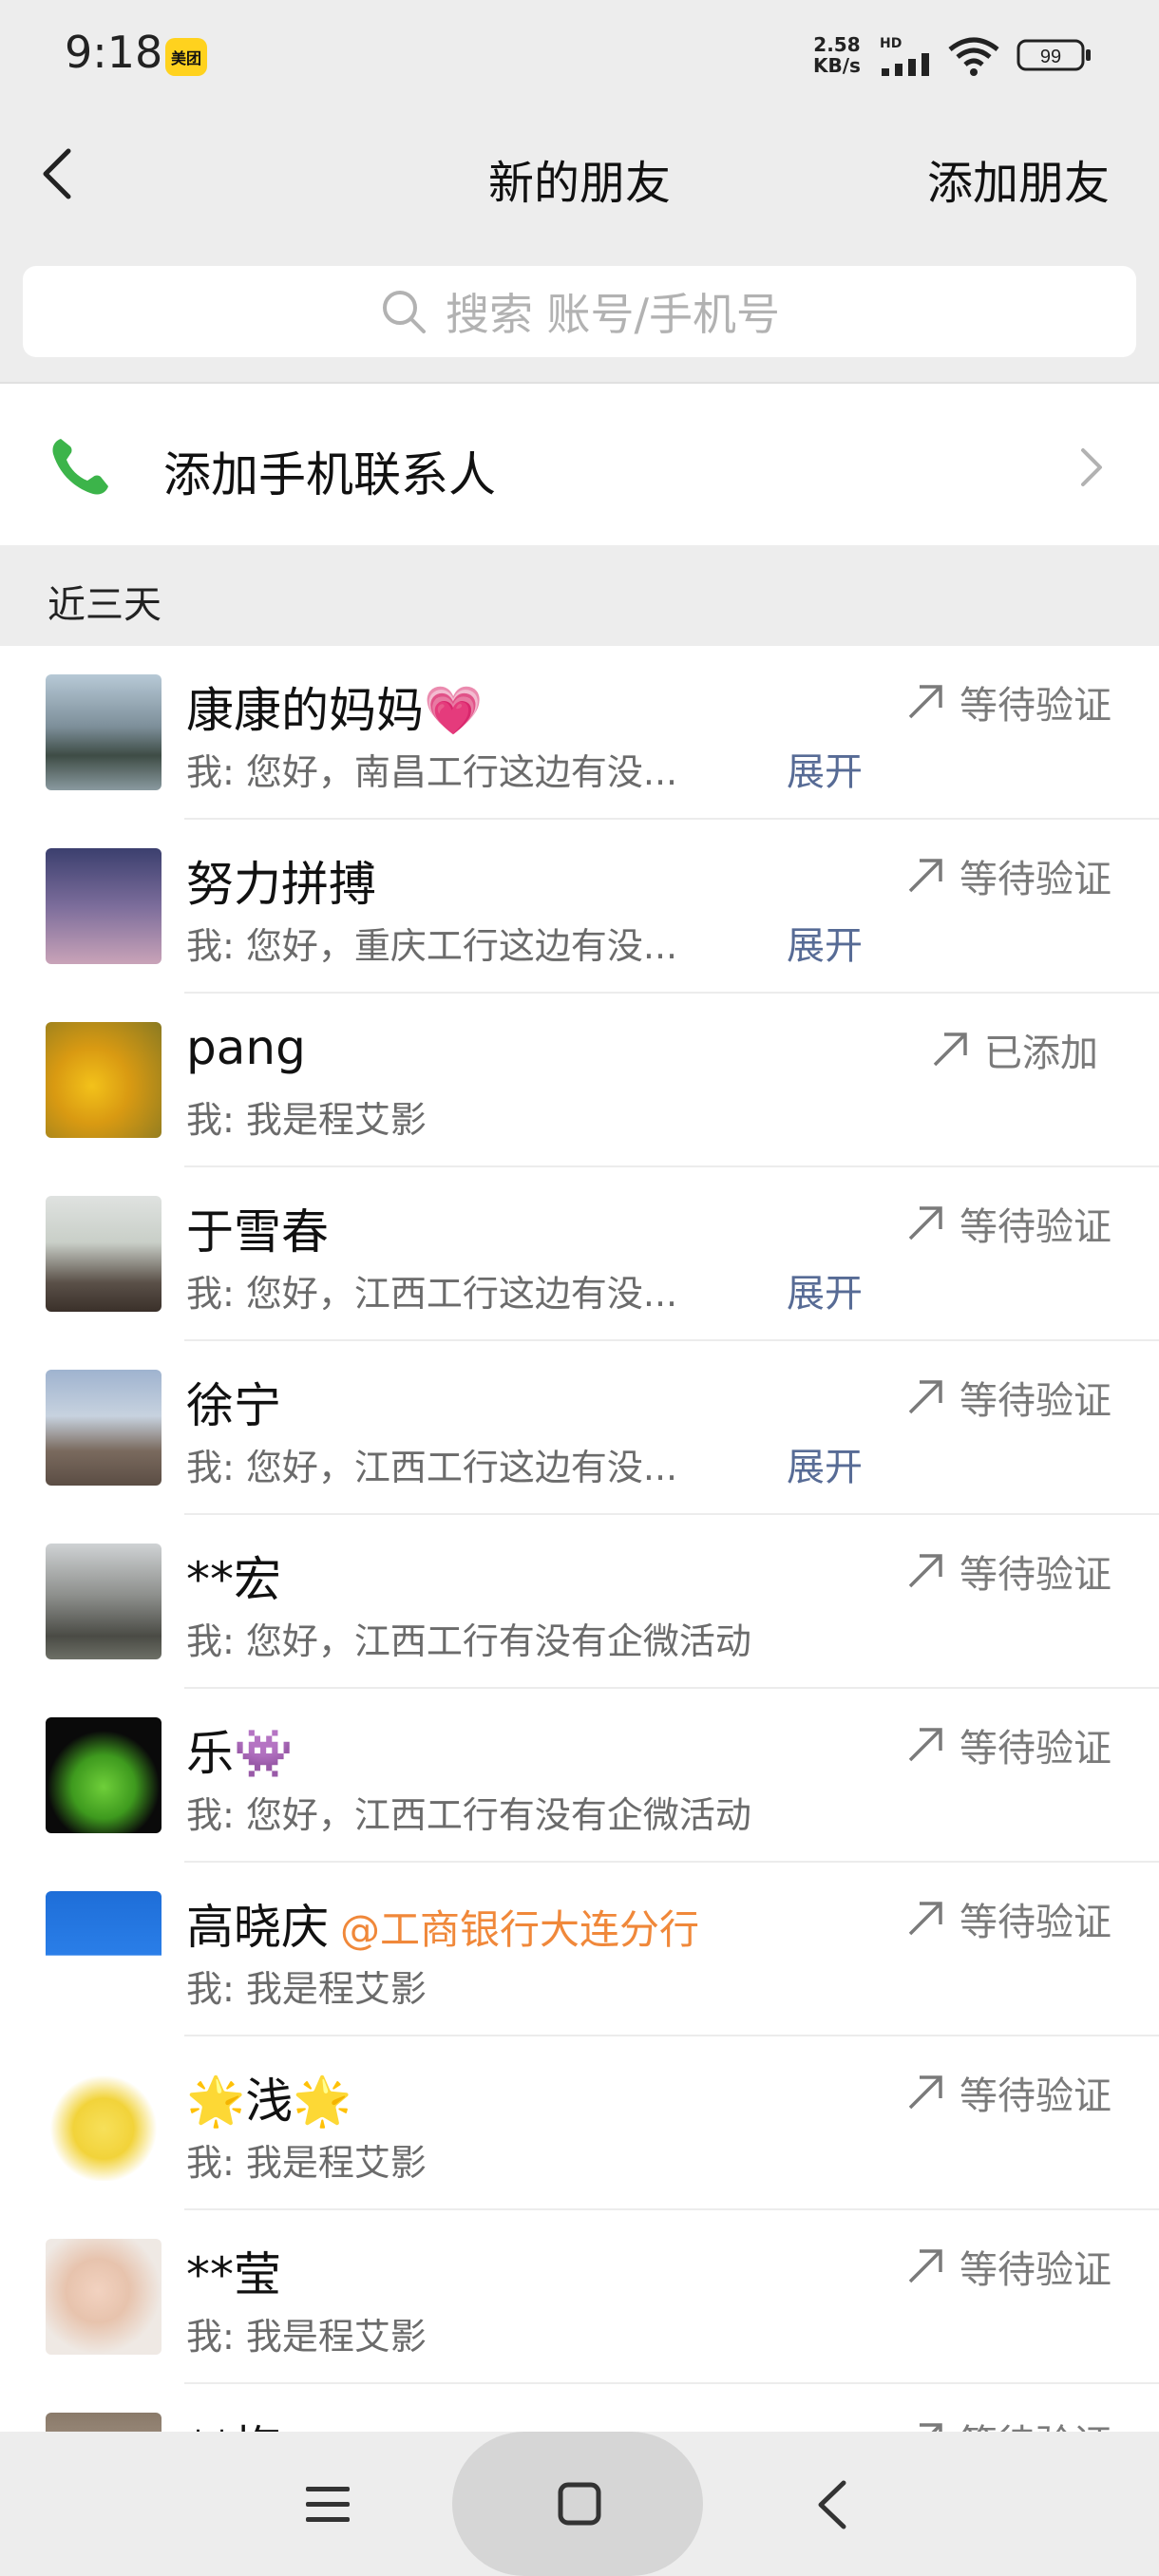 The width and height of the screenshot is (1159, 2576). I want to click on hd-indicator: HD, so click(891, 43).